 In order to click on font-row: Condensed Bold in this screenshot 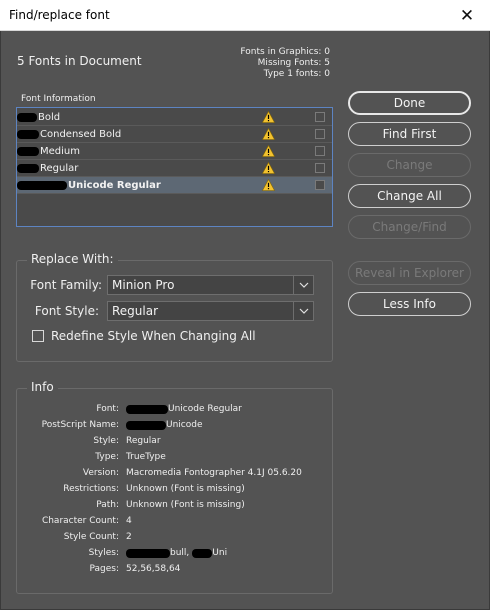, I will do `click(174, 134)`.